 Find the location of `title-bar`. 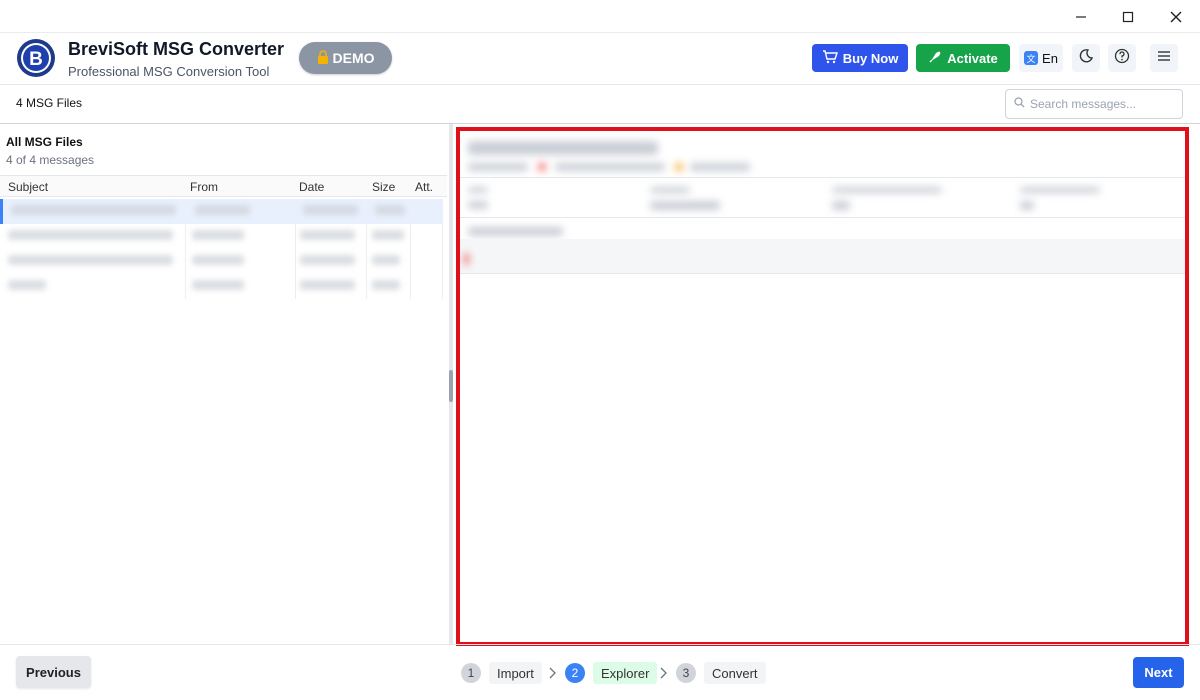

title-bar is located at coordinates (600, 16).